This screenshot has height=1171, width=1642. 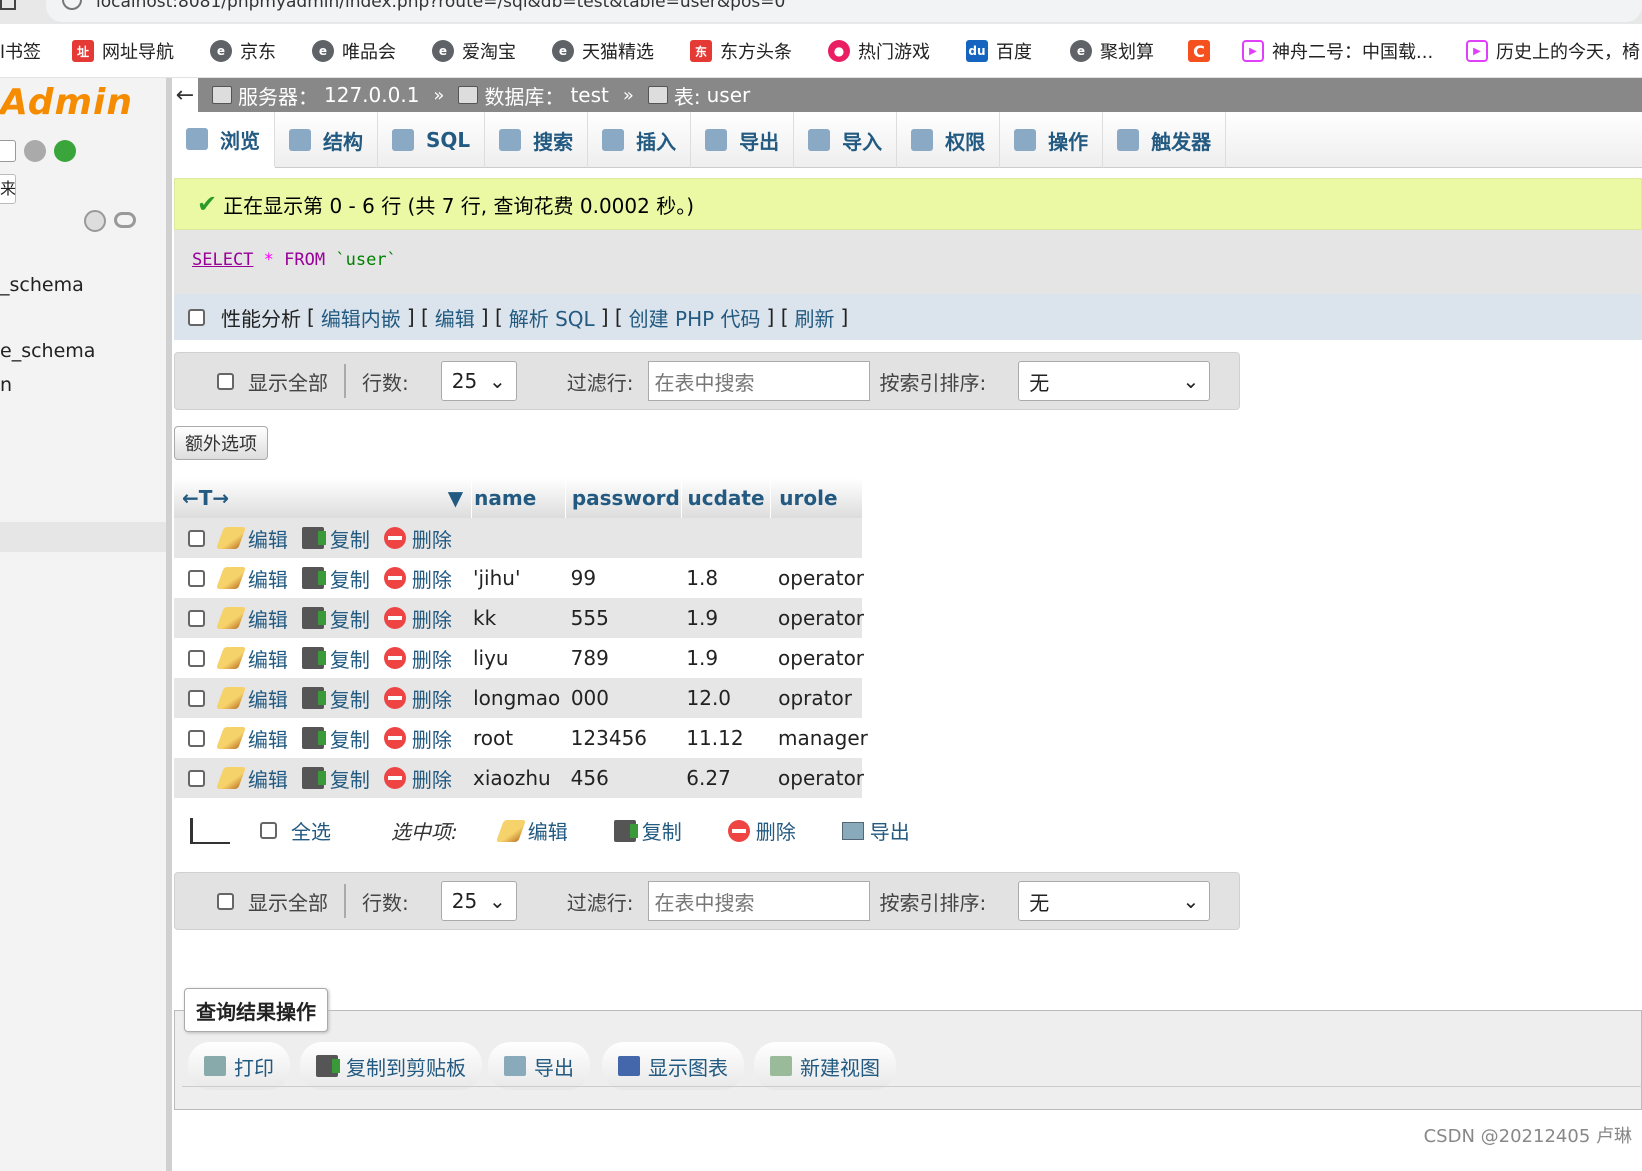 I want to click on cell-name: liyu, so click(x=518, y=658).